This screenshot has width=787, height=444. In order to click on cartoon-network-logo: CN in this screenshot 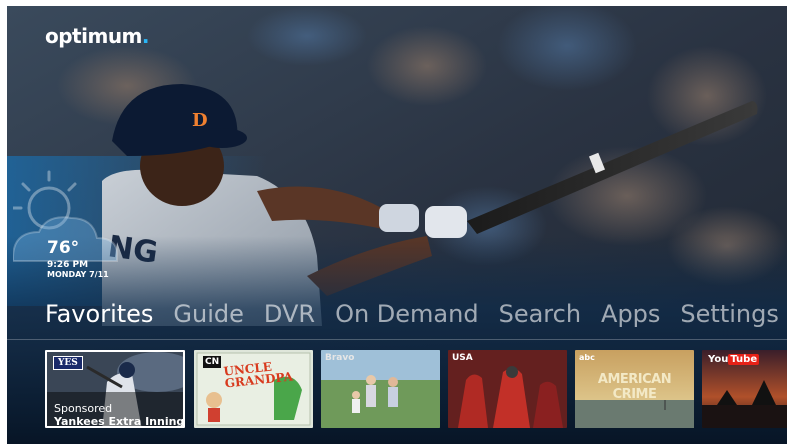, I will do `click(212, 362)`.